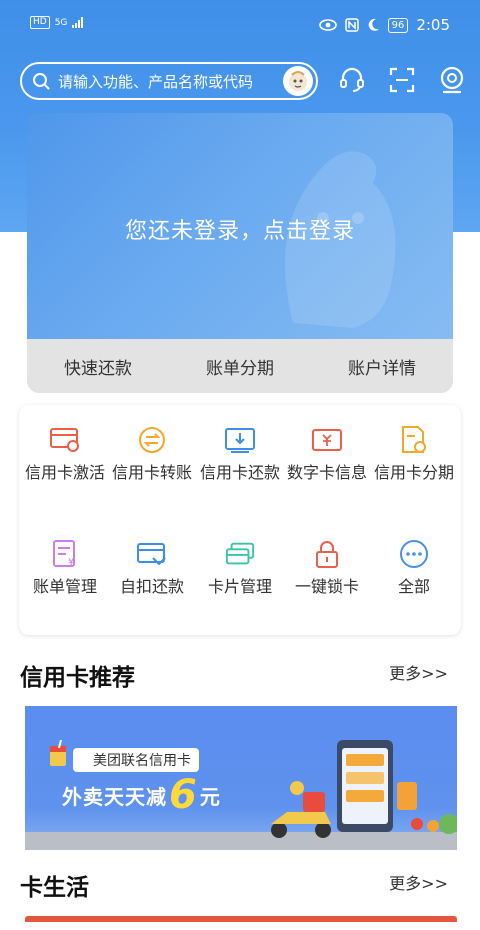  What do you see at coordinates (413, 472) in the screenshot?
I see `func-label: 信用卡分期` at bounding box center [413, 472].